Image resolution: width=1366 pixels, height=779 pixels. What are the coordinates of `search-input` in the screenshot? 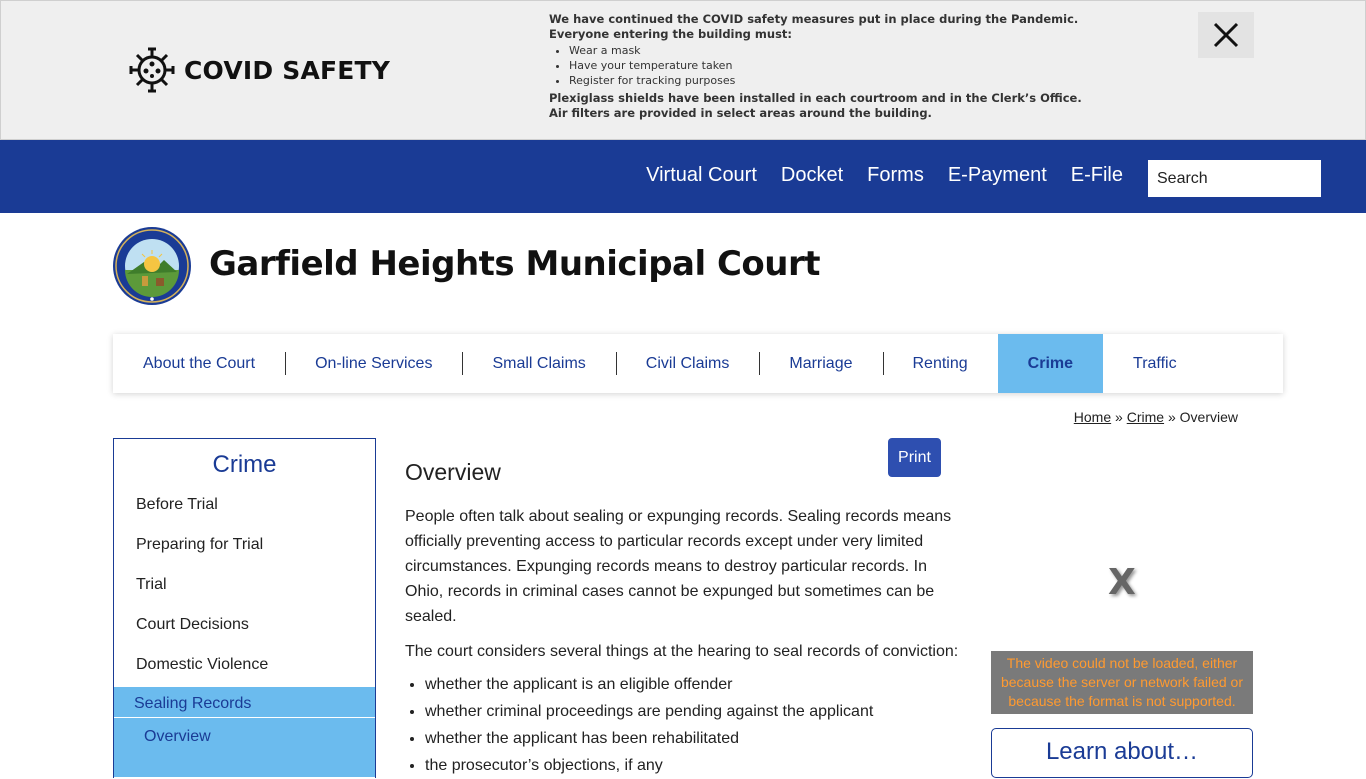 It's located at (1234, 178).